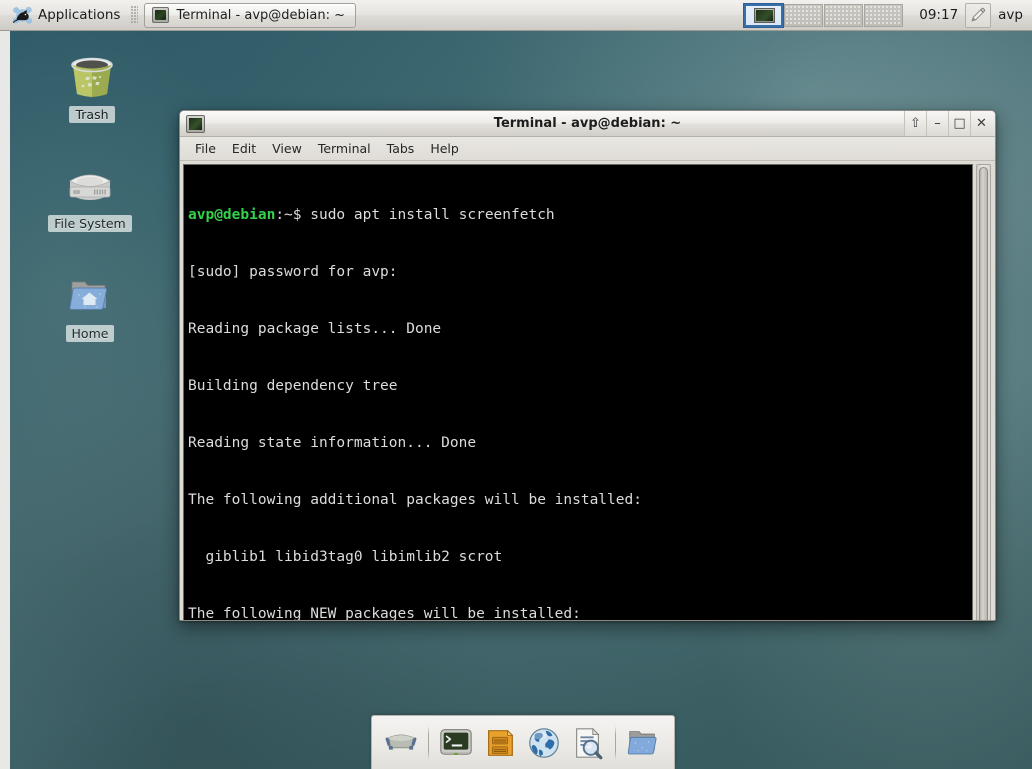 The image size is (1032, 769). I want to click on desktop-icon-label: File System, so click(90, 223).